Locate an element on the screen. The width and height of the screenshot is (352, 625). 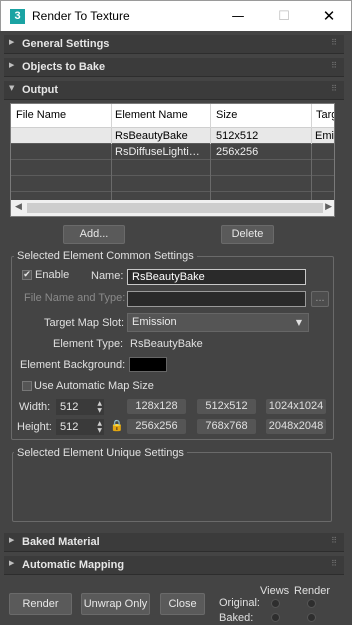
element-type-value: RsBeautyBake is located at coordinates (166, 344).